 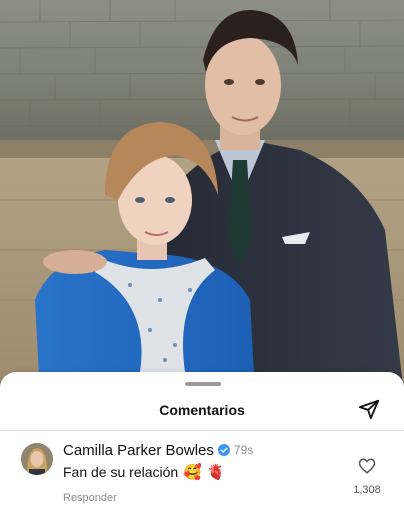 I want to click on like-count: 1,308, so click(x=367, y=490).